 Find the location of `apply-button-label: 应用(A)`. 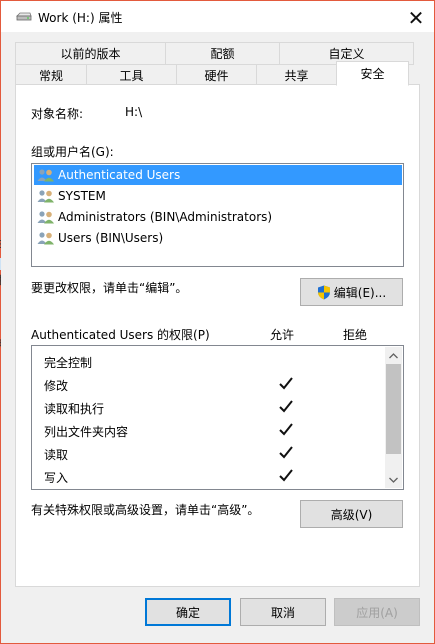

apply-button-label: 应用(A) is located at coordinates (377, 612).